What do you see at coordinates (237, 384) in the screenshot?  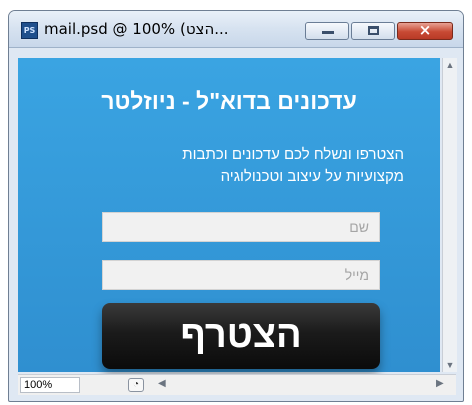 I see `status-bar: 100% ◔ ◀ ▶` at bounding box center [237, 384].